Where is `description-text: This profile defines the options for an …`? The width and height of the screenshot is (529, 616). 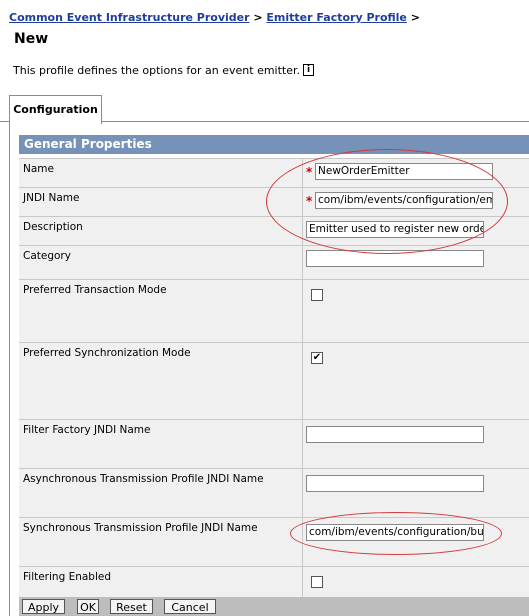
description-text: This profile defines the options for an … is located at coordinates (157, 70).